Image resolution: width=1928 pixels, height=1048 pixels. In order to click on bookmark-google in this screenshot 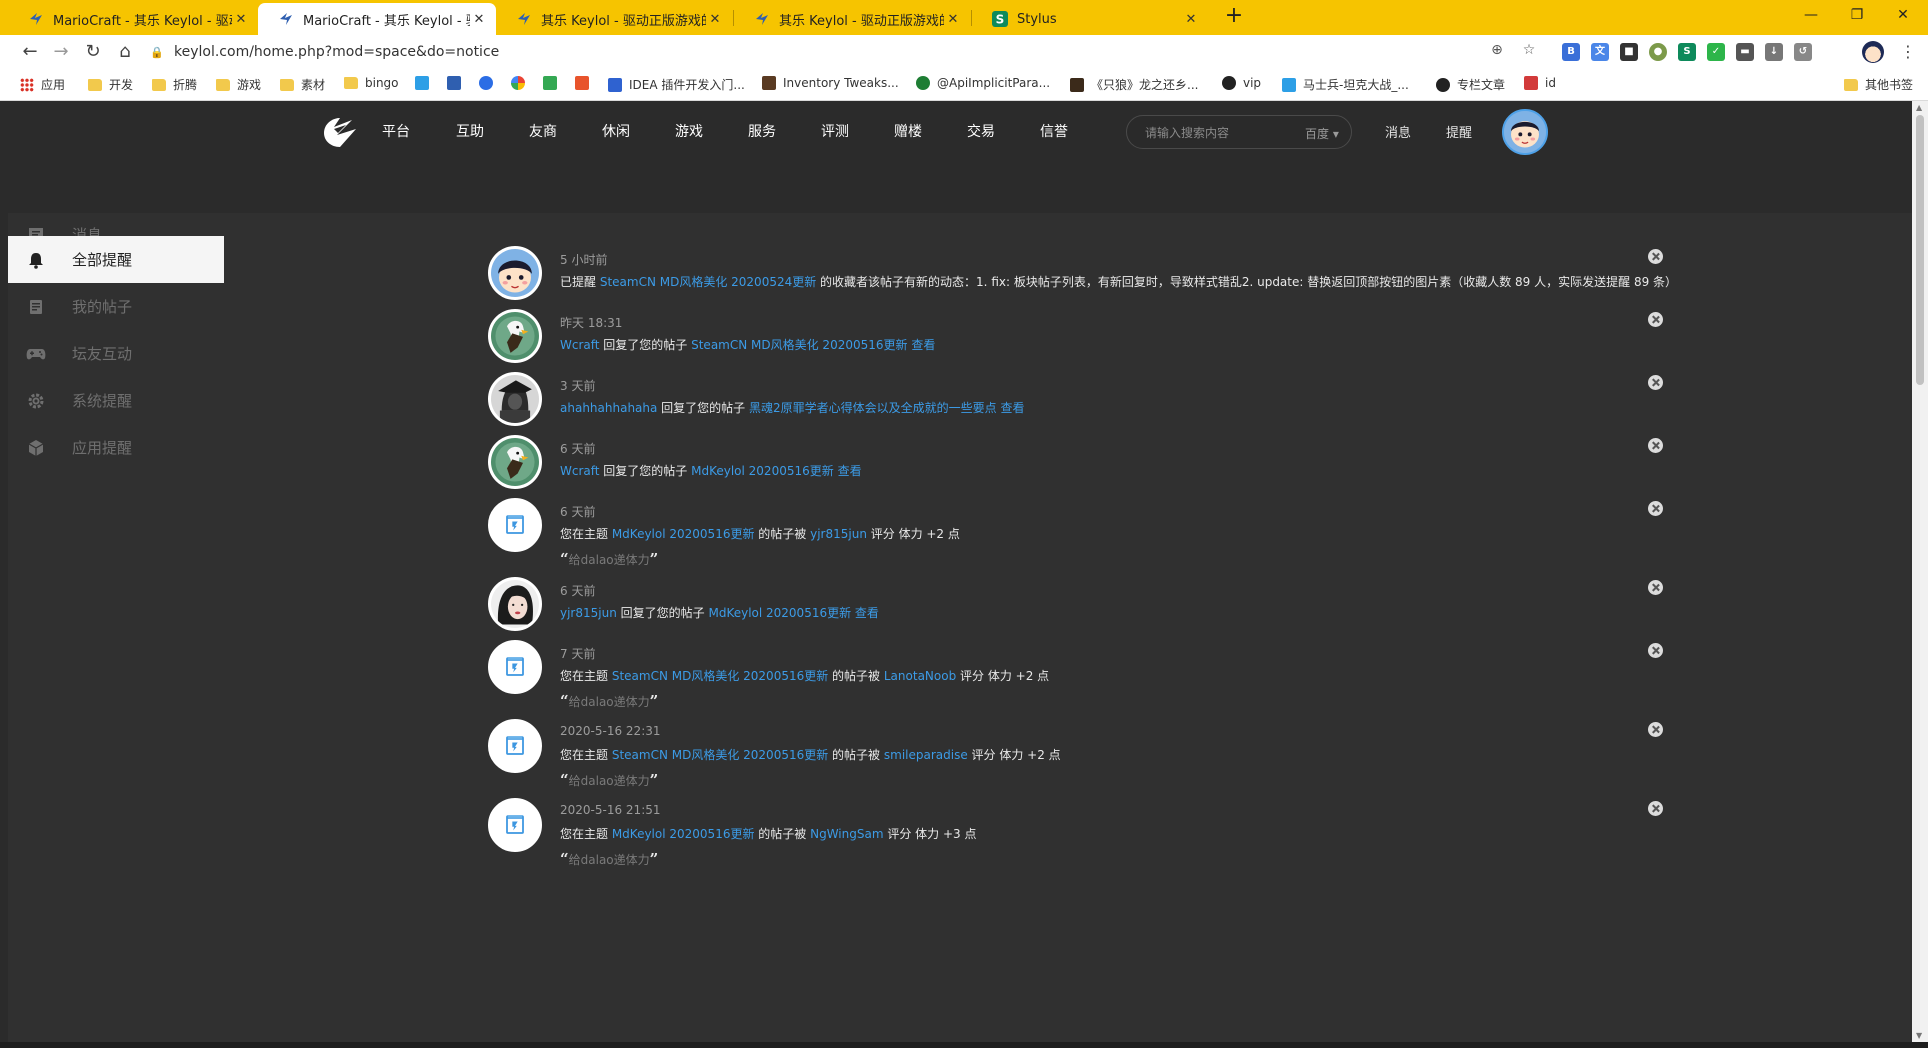, I will do `click(521, 83)`.